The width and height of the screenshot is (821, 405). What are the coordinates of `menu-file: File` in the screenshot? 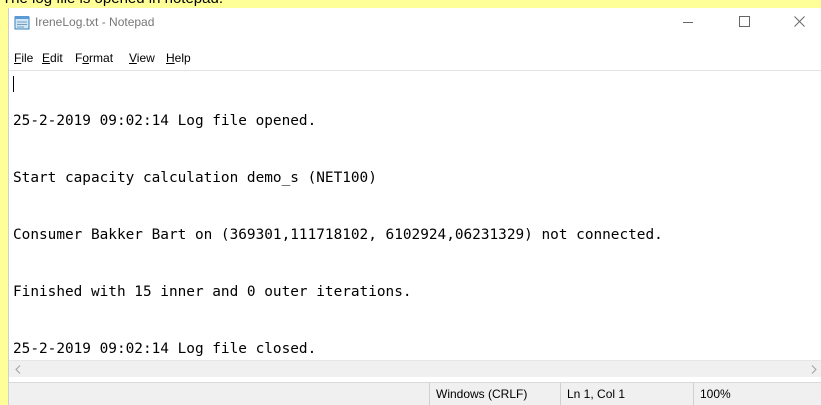 It's located at (23, 58).